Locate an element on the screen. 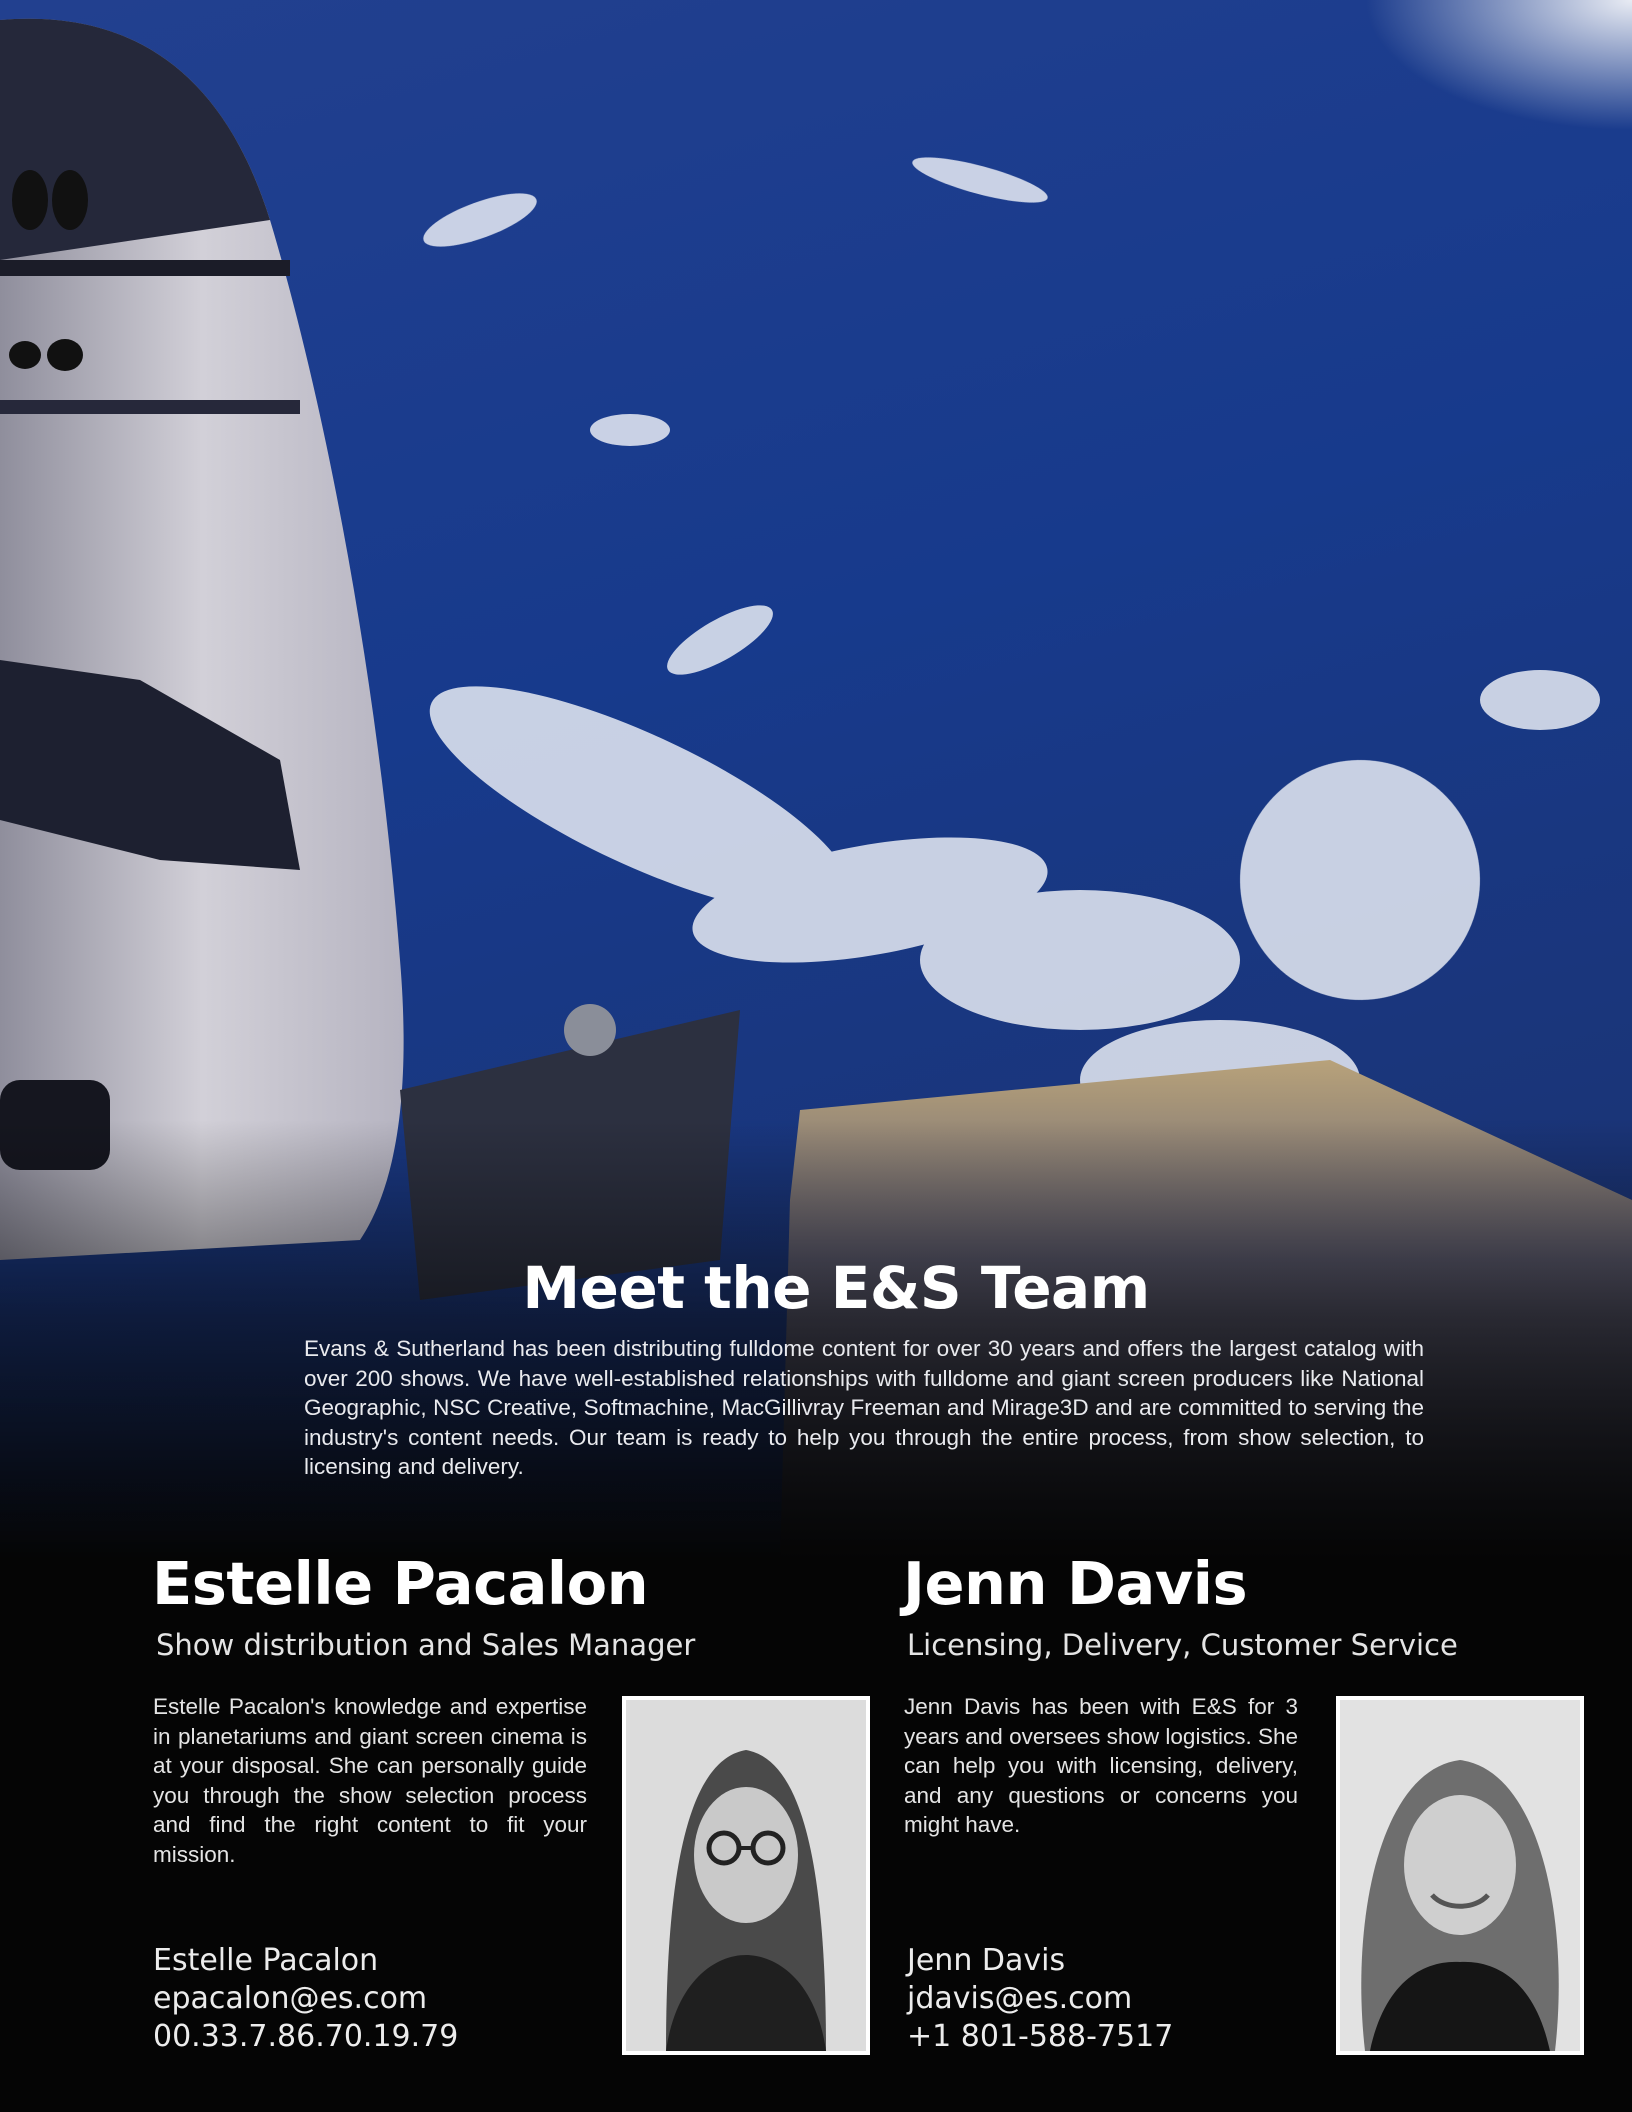  contact-email-link: epacalon@es.com is located at coordinates (305, 1999).